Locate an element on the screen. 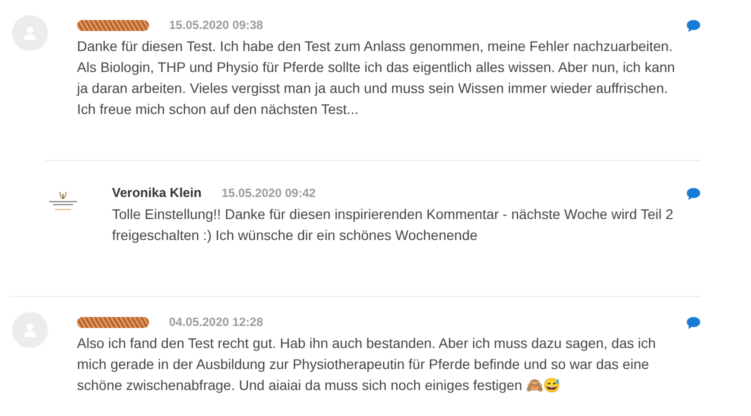 The image size is (751, 416). comment-text: Also ich fand den Test recht gut. Hab ihn auch bestanden. Aber ich muss dazu sagen, das ich mich gerade in der Ausbildung zur Physiotherapeutin für Pferde befinde und so war das eine schöne zwischenabfrage. Und aiaiai da muss sich noch einiges festigen 🙈😅 is located at coordinates (367, 364).